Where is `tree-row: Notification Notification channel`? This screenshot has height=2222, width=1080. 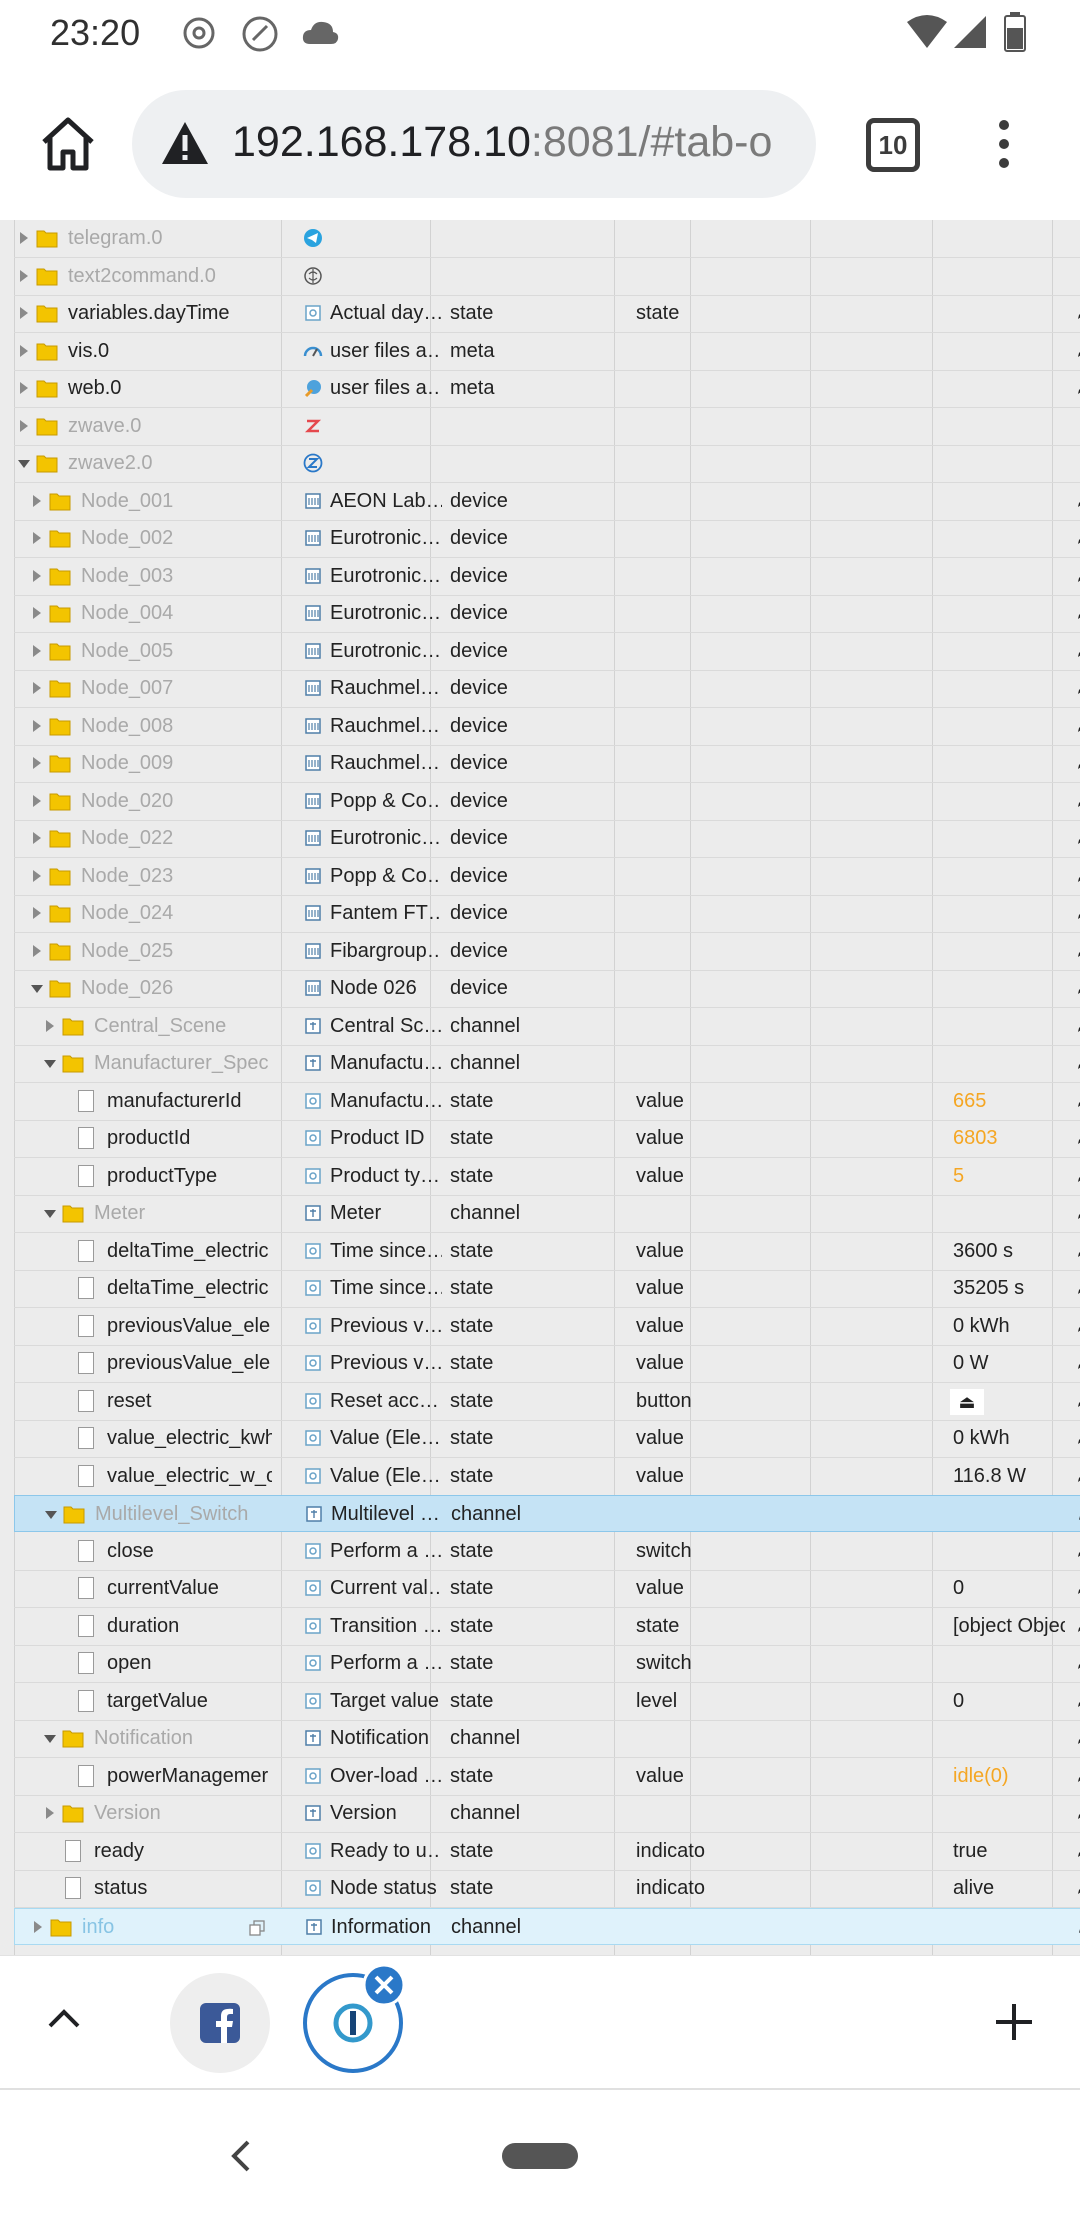
tree-row: Notification Notification channel is located at coordinates (547, 1739).